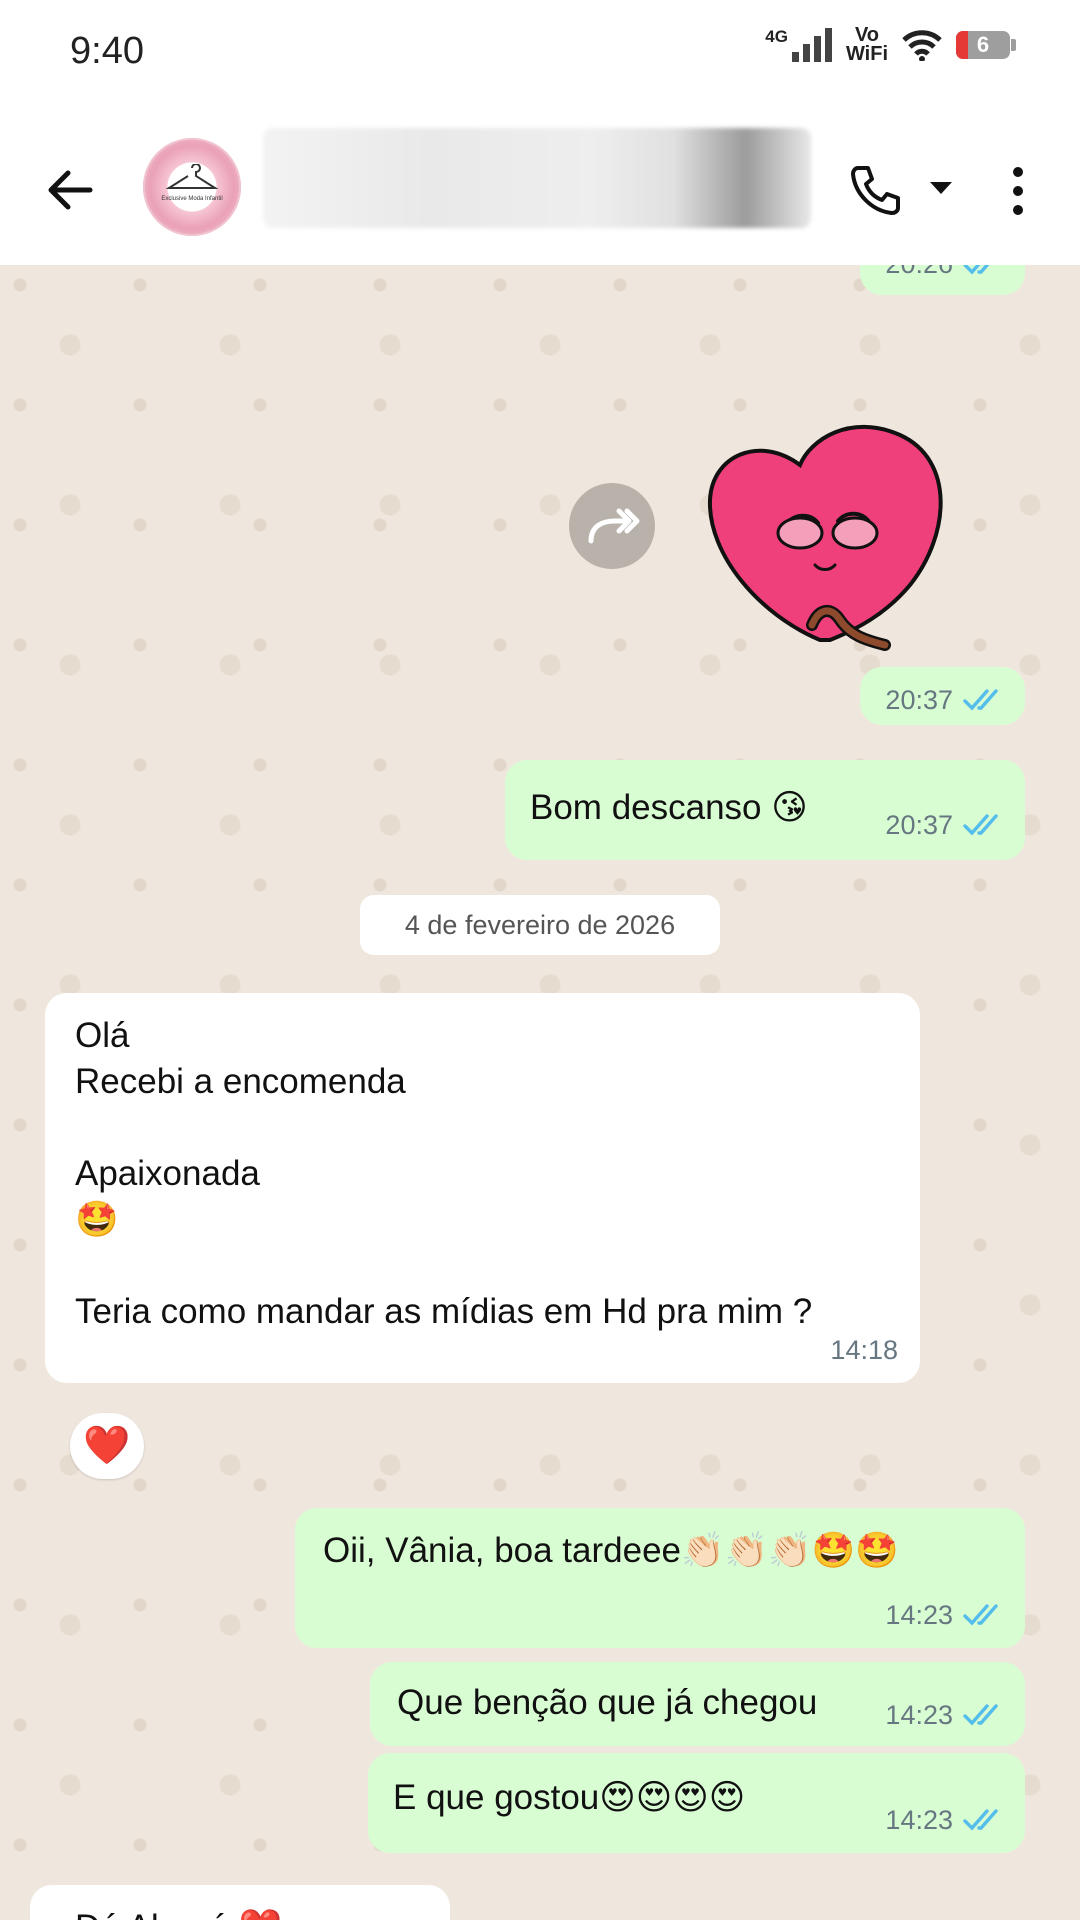 This screenshot has width=1080, height=1920. What do you see at coordinates (660, 1578) in the screenshot?
I see `message-bubble-outgoing: Oii, Vânia, boa tardeee👏🏻👏🏻👏🏻🤩🤩 14:23` at bounding box center [660, 1578].